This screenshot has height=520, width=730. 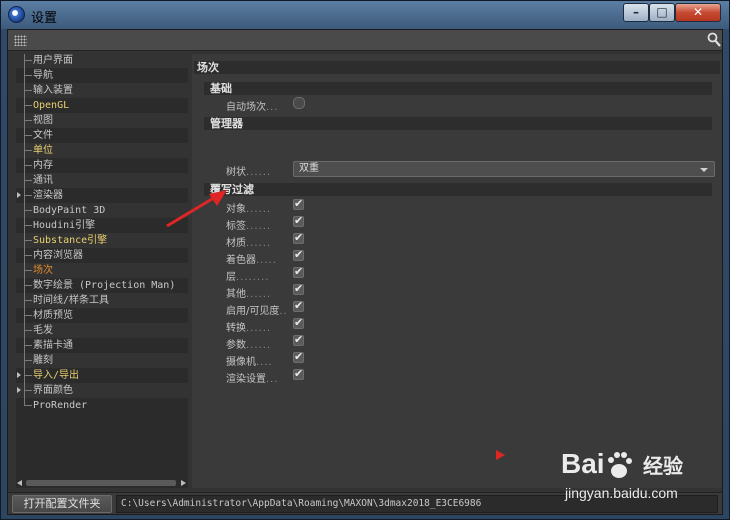 I want to click on override-filter-label-text: 转换, so click(x=236, y=328).